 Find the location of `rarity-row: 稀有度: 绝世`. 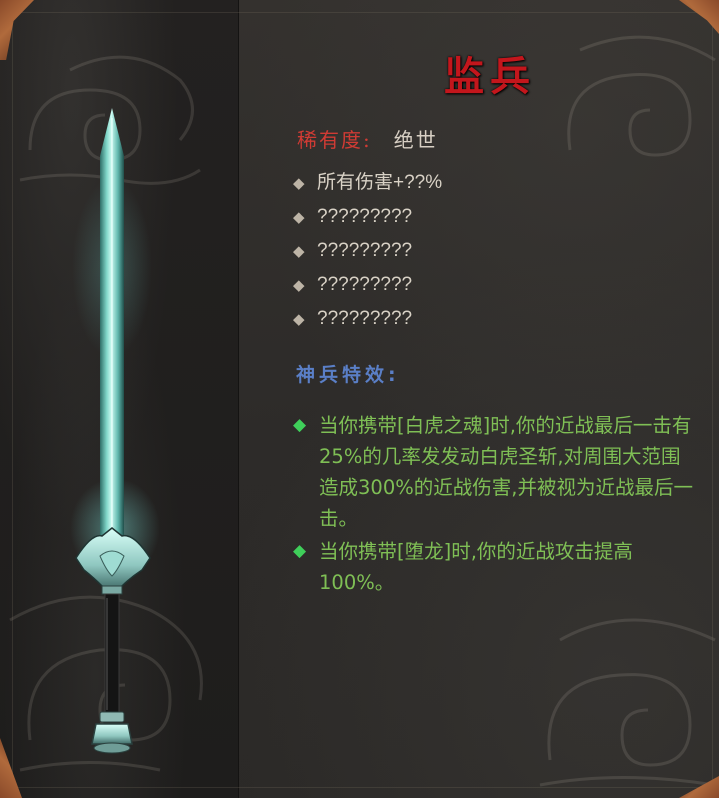

rarity-row: 稀有度: 绝世 is located at coordinates (367, 138).